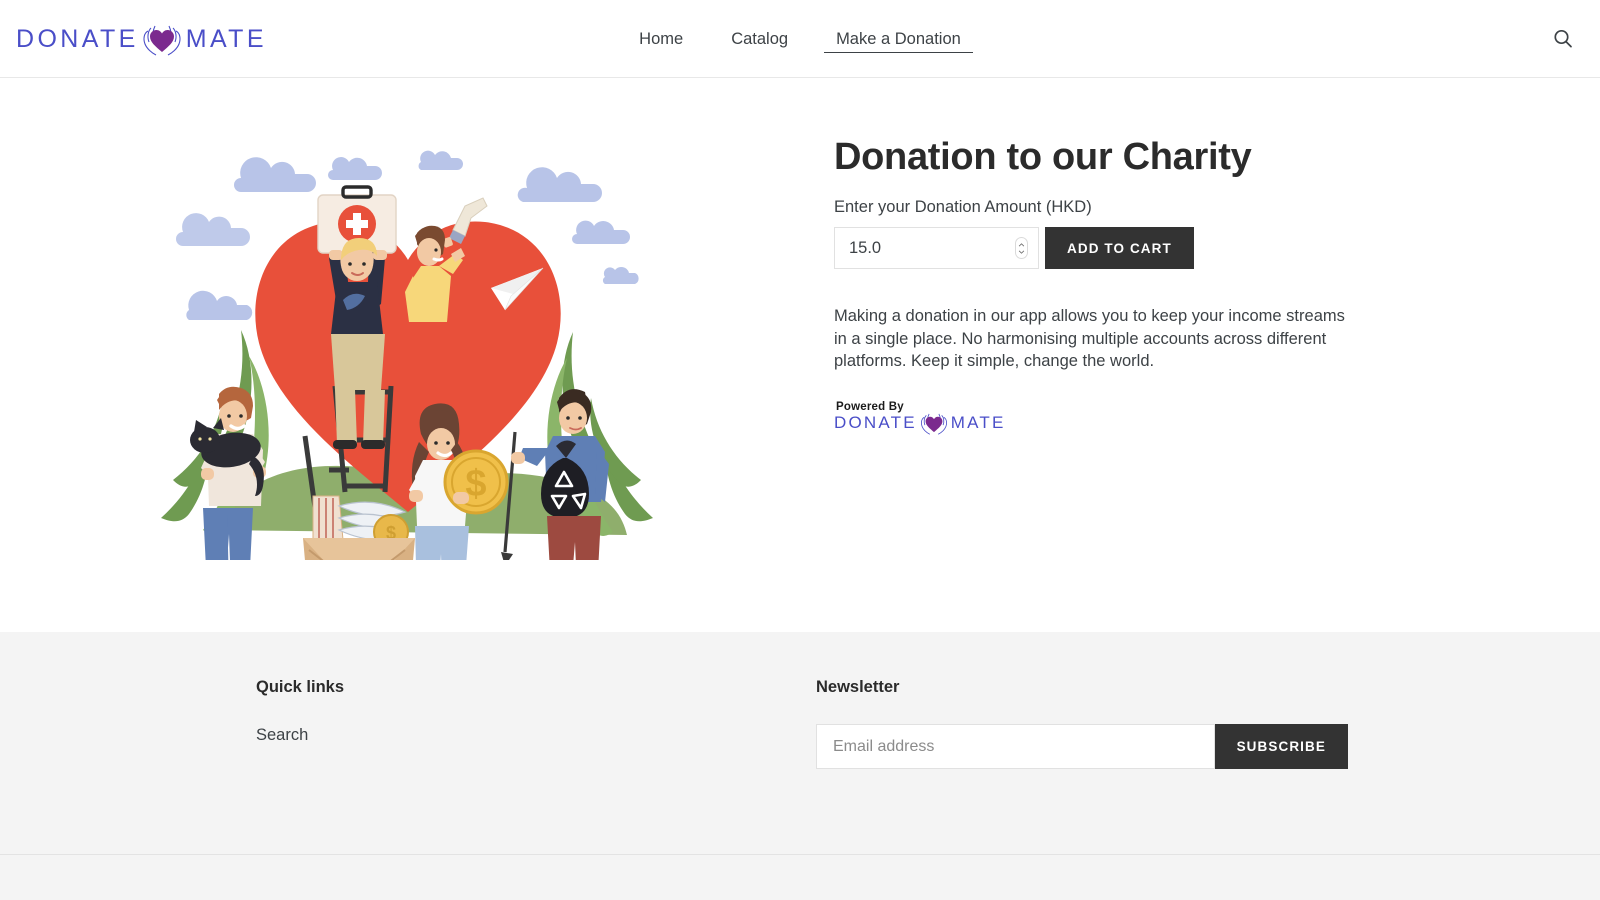 Image resolution: width=1600 pixels, height=900 pixels. I want to click on donation-amount-input, so click(936, 248).